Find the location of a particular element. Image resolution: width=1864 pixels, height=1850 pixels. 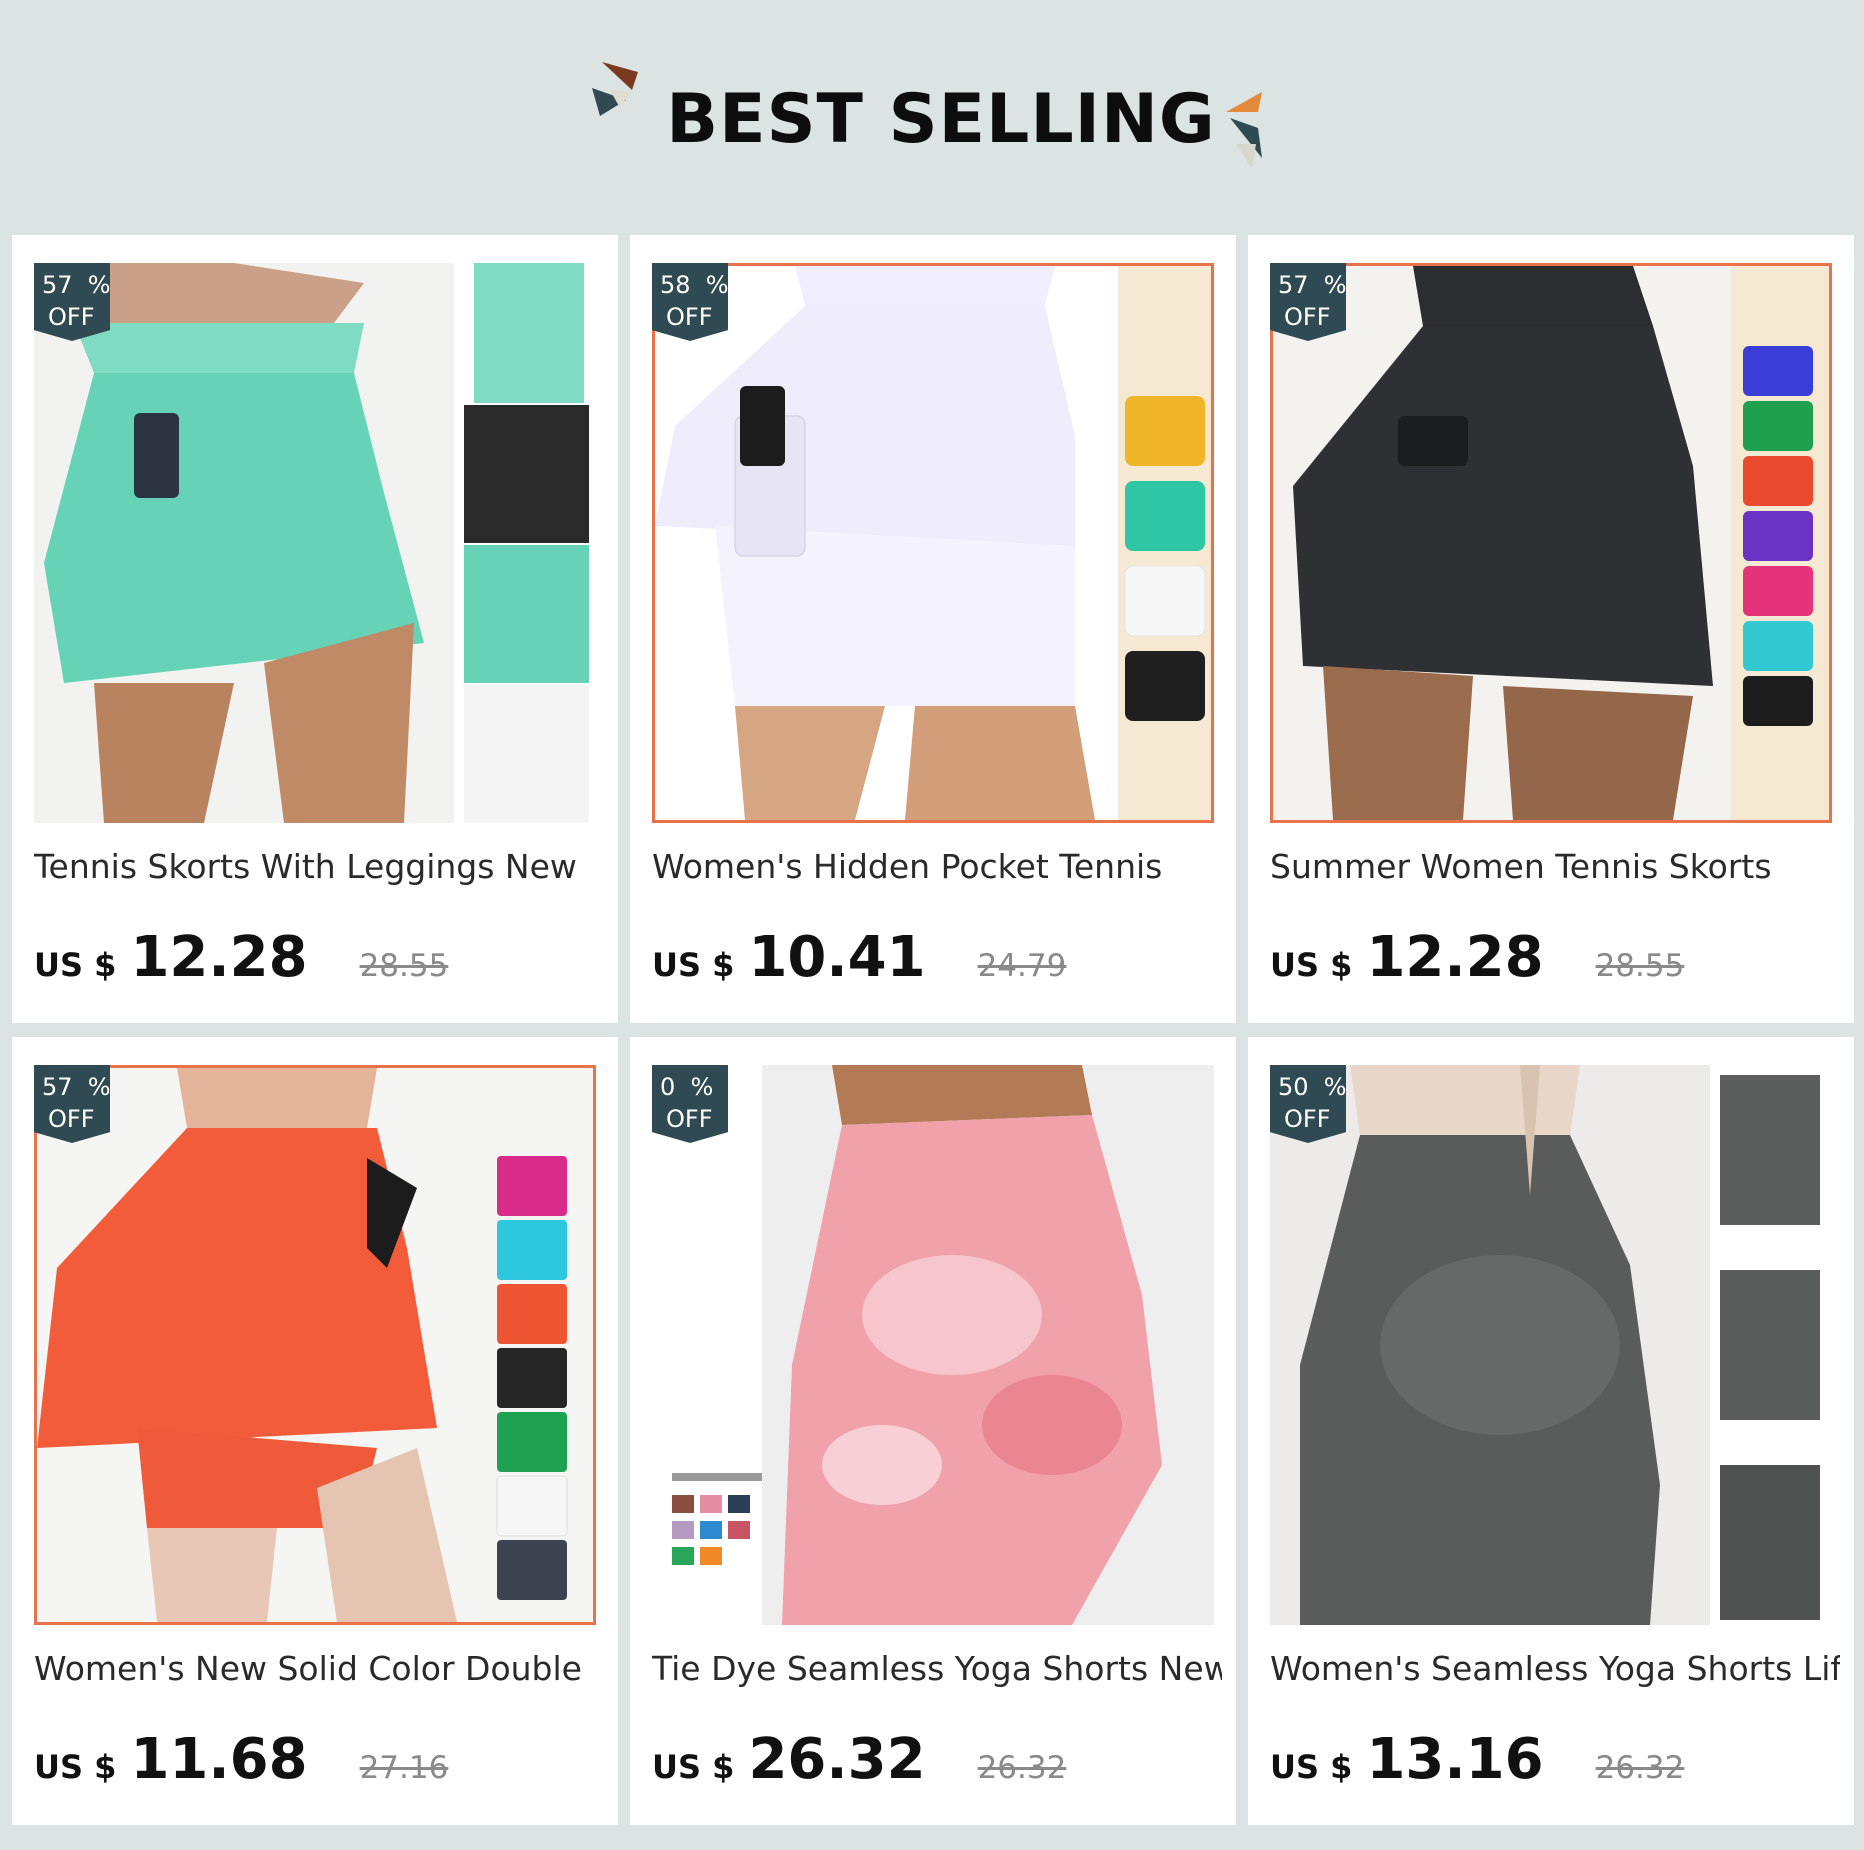

product-name: Tie Dye Seamless Yoga Shorts New is located at coordinates (937, 1668).